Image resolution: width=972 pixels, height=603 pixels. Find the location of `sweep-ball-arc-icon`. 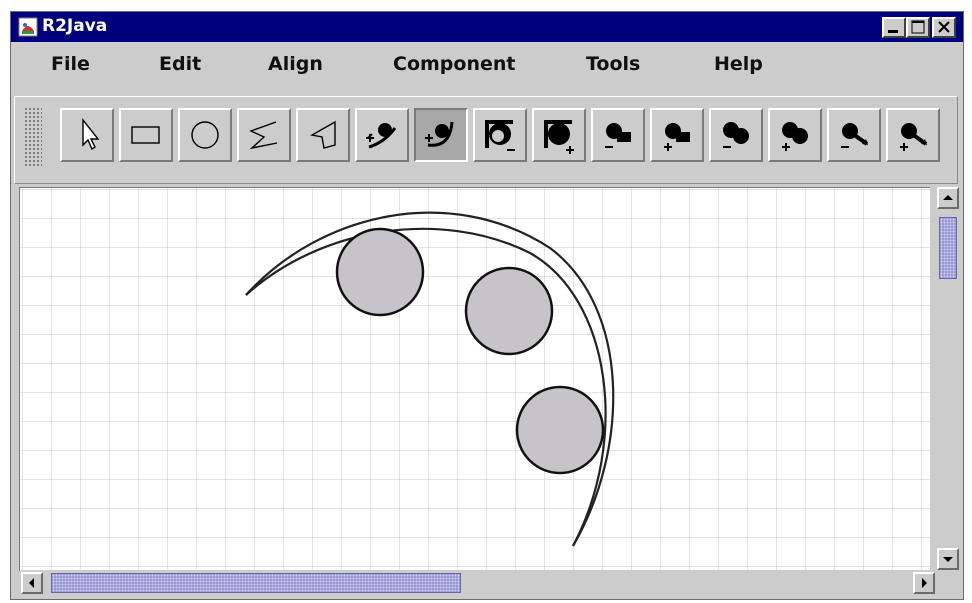

sweep-ball-arc-icon is located at coordinates (381, 136).